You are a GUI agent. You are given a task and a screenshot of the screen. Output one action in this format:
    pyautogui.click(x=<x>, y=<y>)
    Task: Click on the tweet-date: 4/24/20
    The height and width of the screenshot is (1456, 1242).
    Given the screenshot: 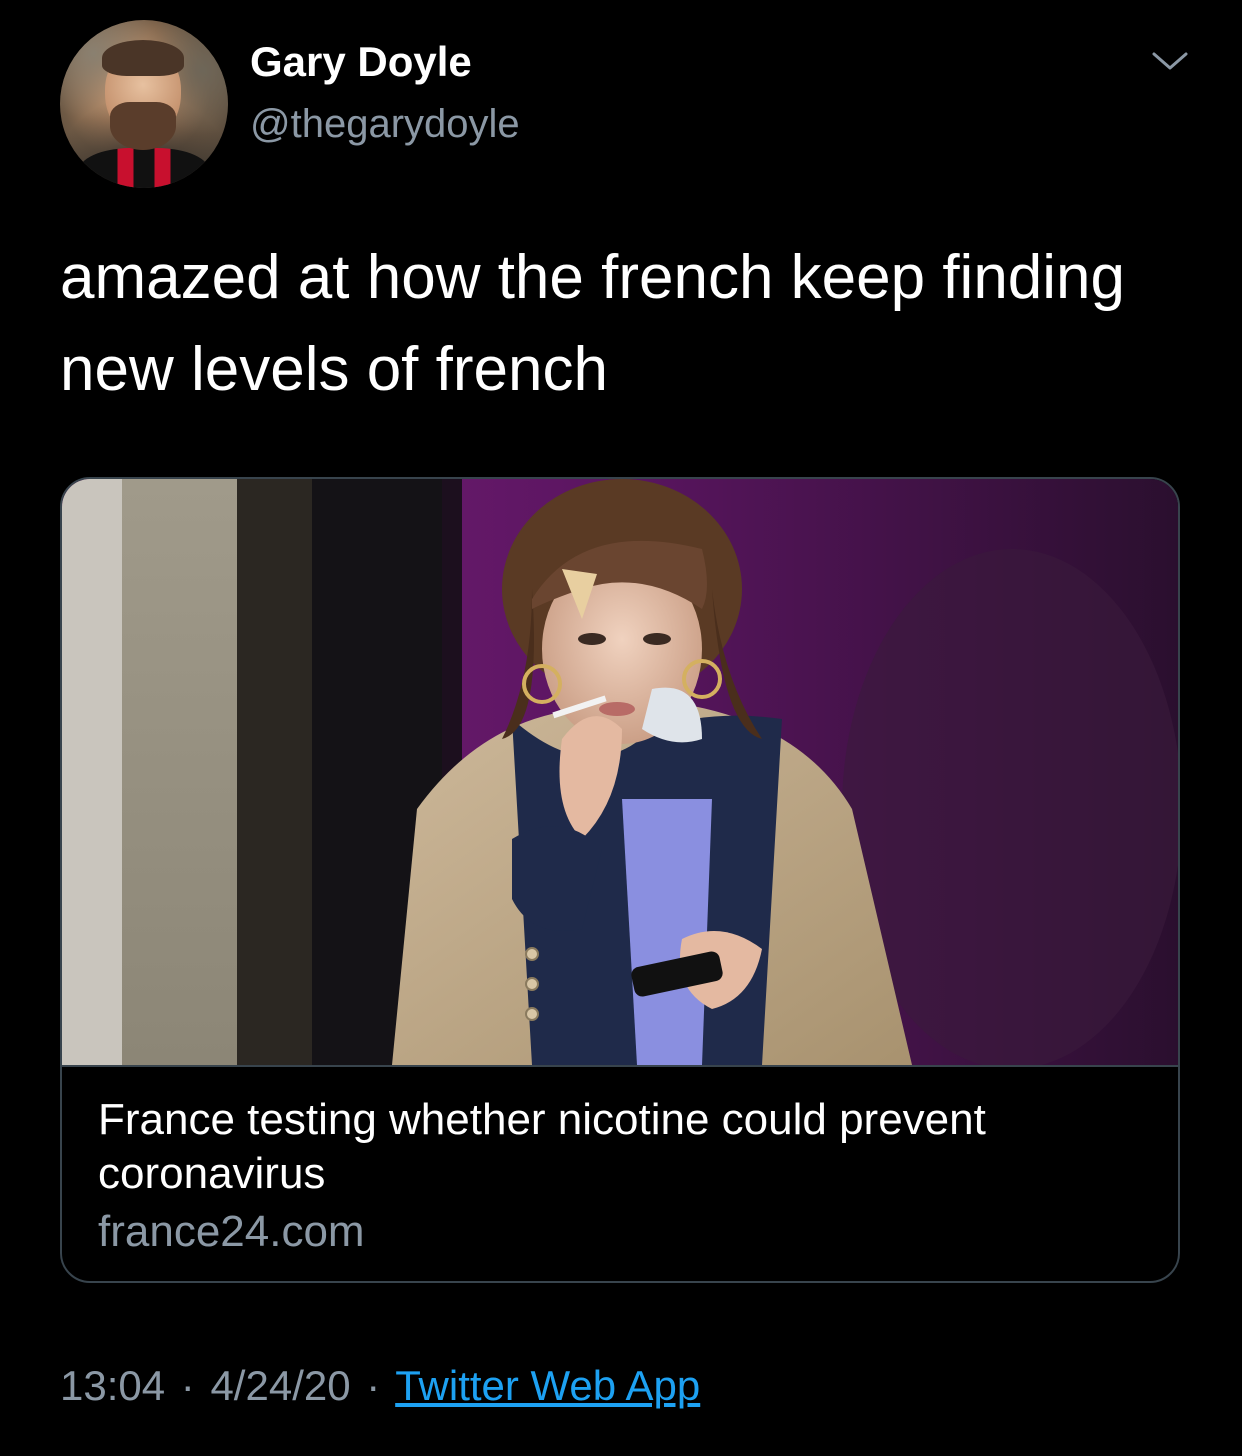 What is the action you would take?
    pyautogui.click(x=280, y=1385)
    